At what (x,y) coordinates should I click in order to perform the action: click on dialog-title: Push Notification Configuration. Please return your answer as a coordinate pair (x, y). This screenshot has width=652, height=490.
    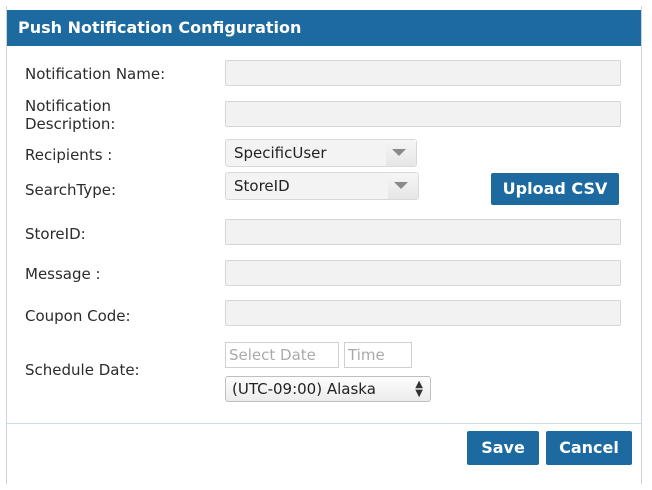
    Looking at the image, I should click on (324, 28).